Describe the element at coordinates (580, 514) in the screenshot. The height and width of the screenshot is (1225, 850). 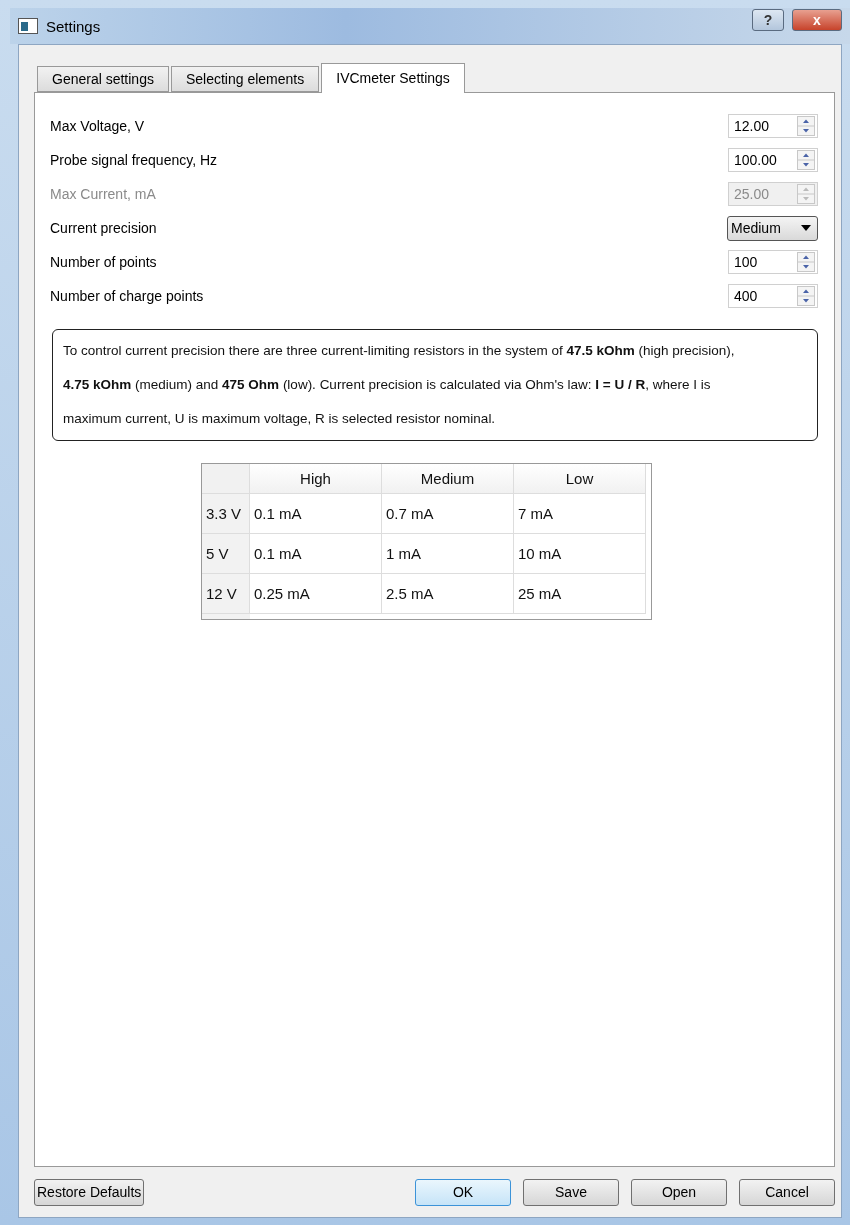
I see `table-cell: 7 mA` at that location.